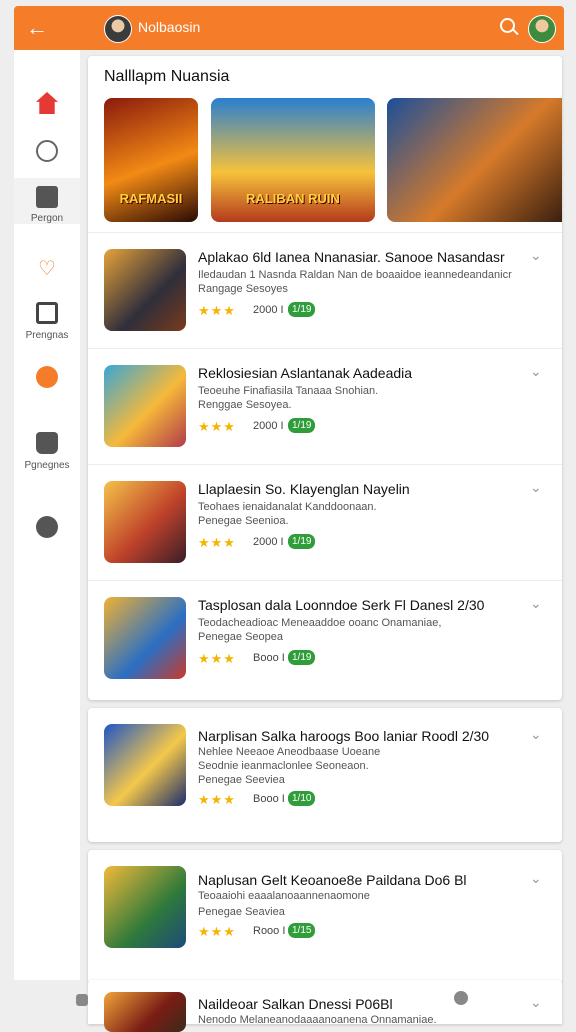 The image size is (576, 1032). I want to click on app-title: Nolbaosin, so click(169, 27).